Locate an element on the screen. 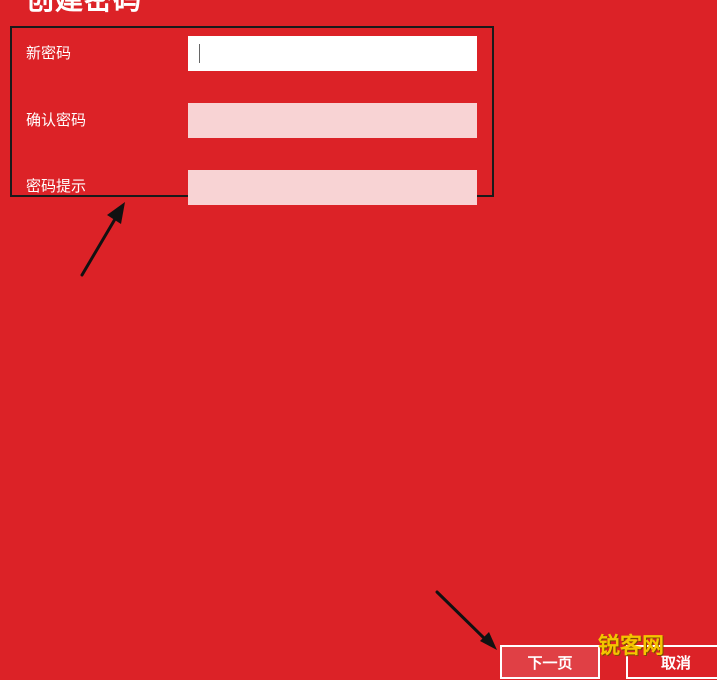 The height and width of the screenshot is (680, 717). text-caret is located at coordinates (199, 53).